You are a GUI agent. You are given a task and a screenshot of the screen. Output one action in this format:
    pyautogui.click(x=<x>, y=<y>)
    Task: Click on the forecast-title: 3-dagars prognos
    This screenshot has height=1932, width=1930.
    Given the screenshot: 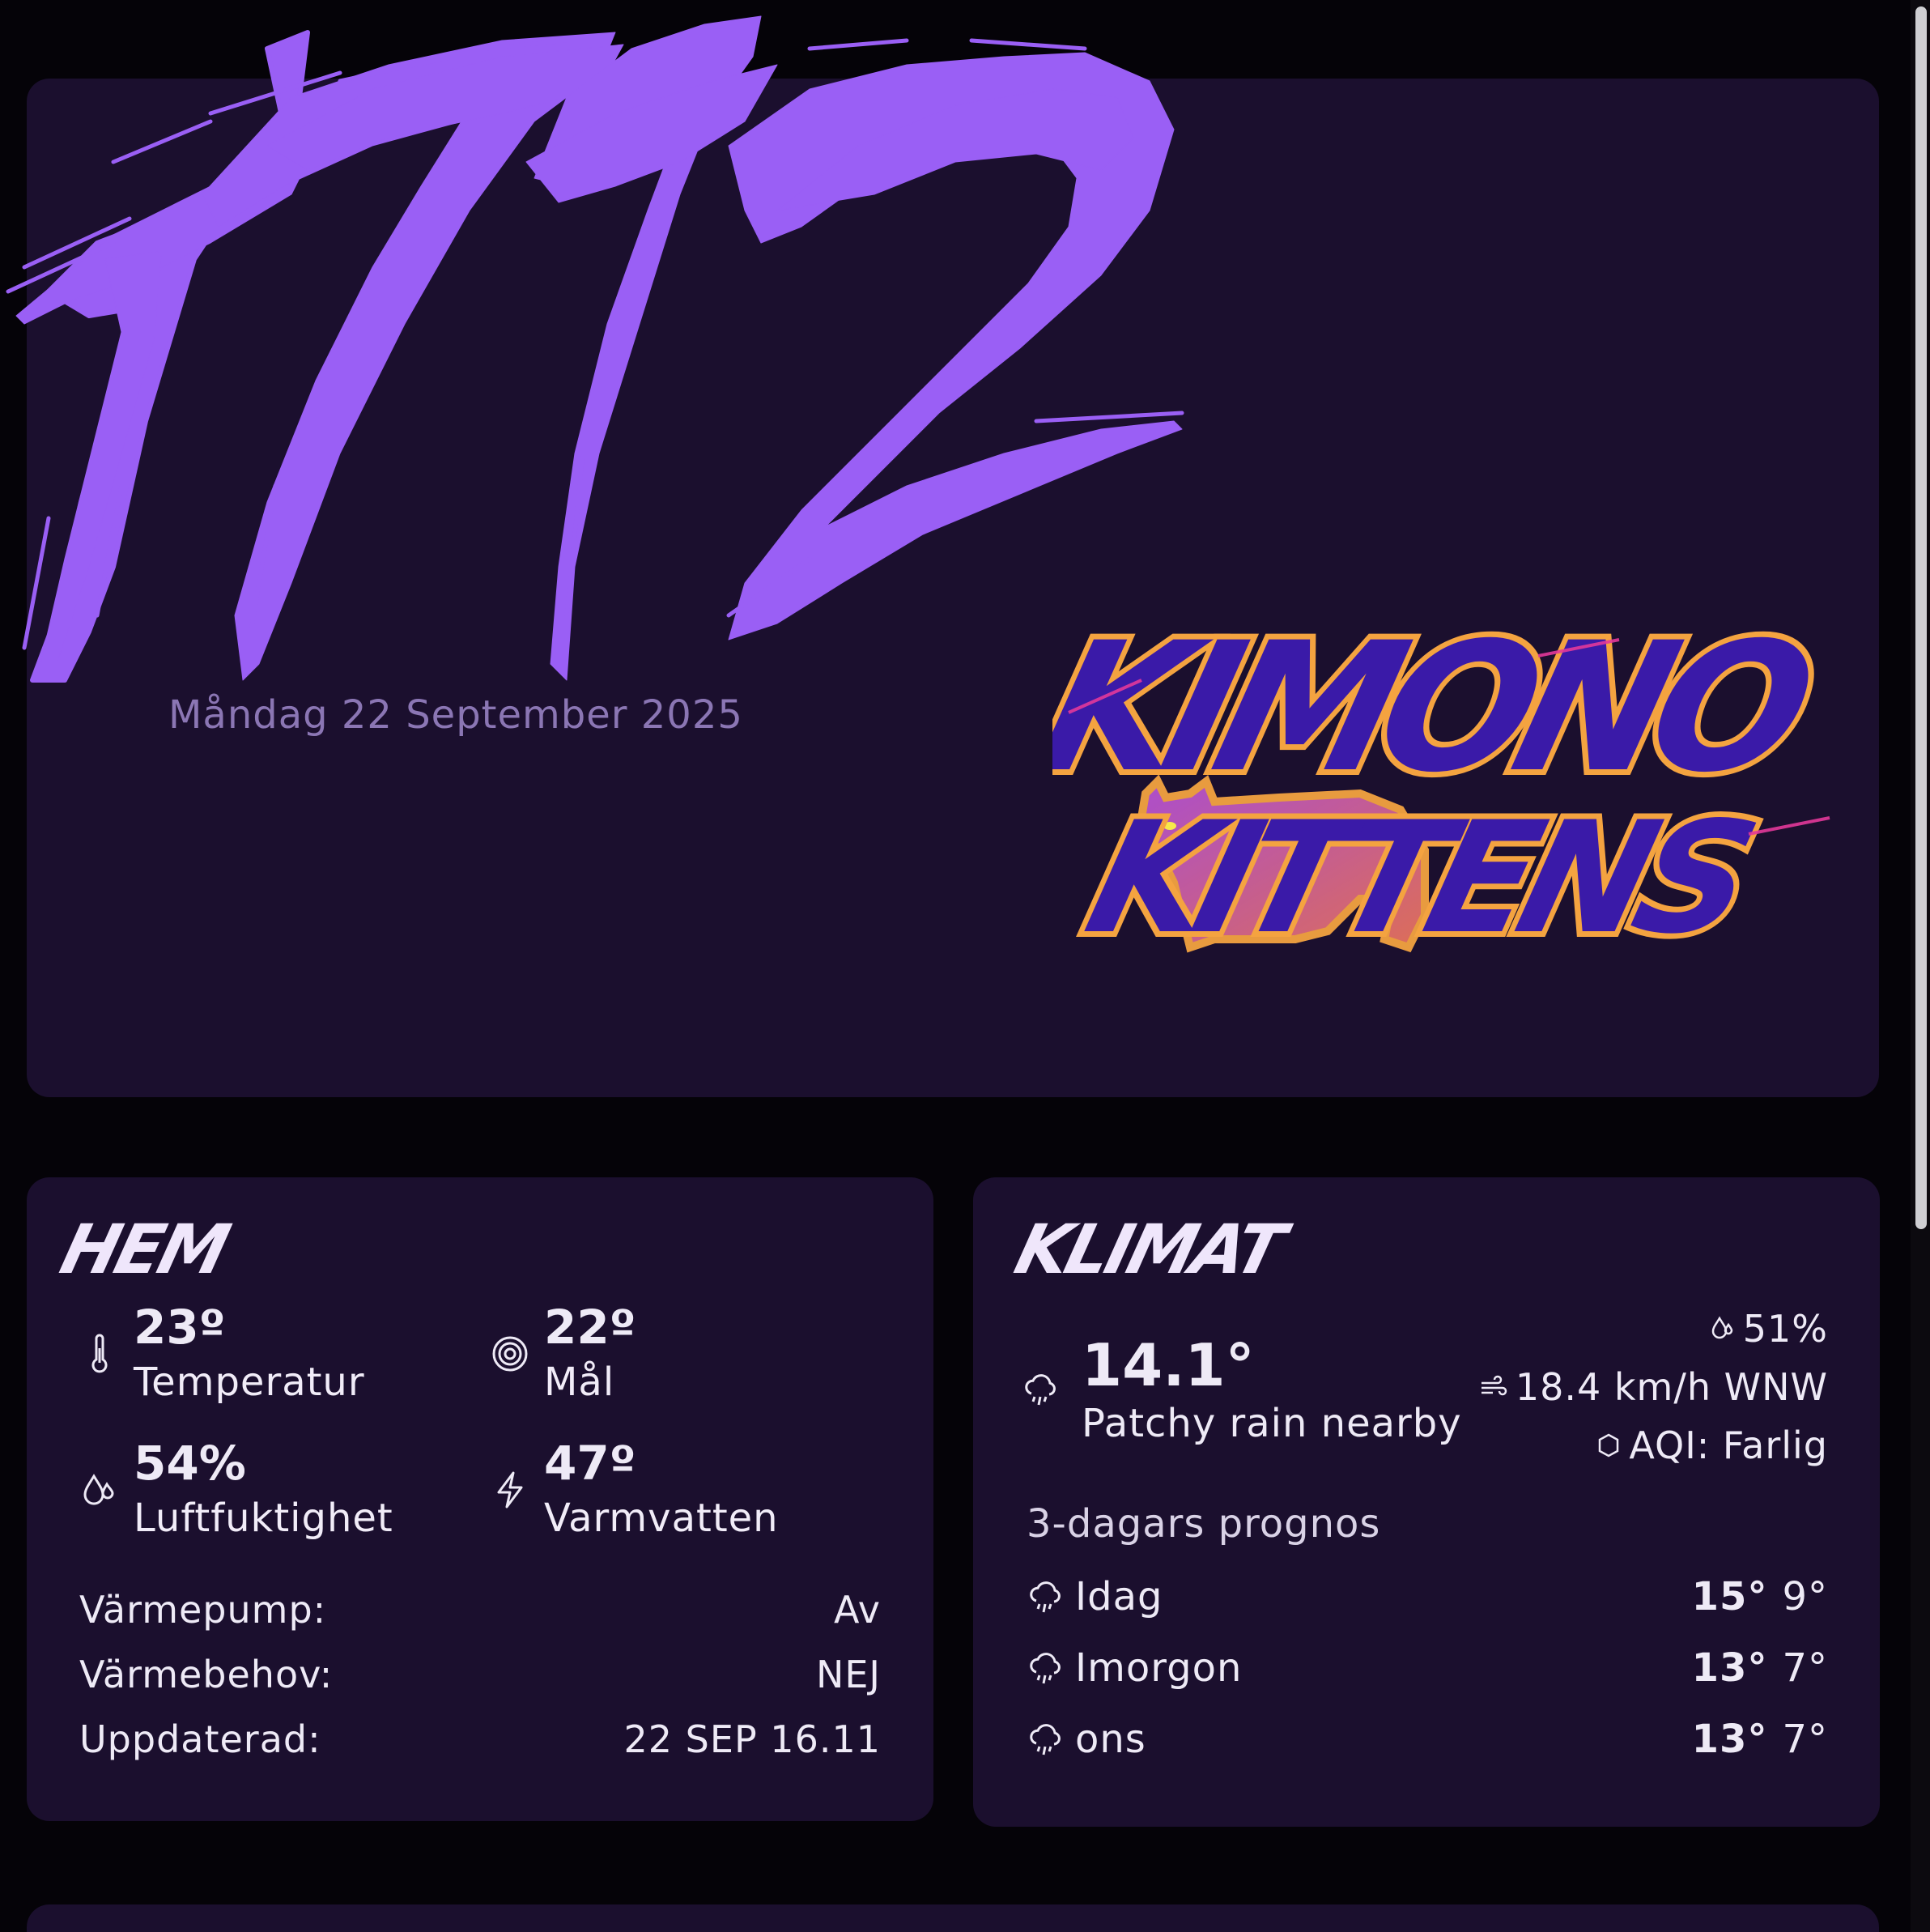 What is the action you would take?
    pyautogui.click(x=1204, y=1524)
    